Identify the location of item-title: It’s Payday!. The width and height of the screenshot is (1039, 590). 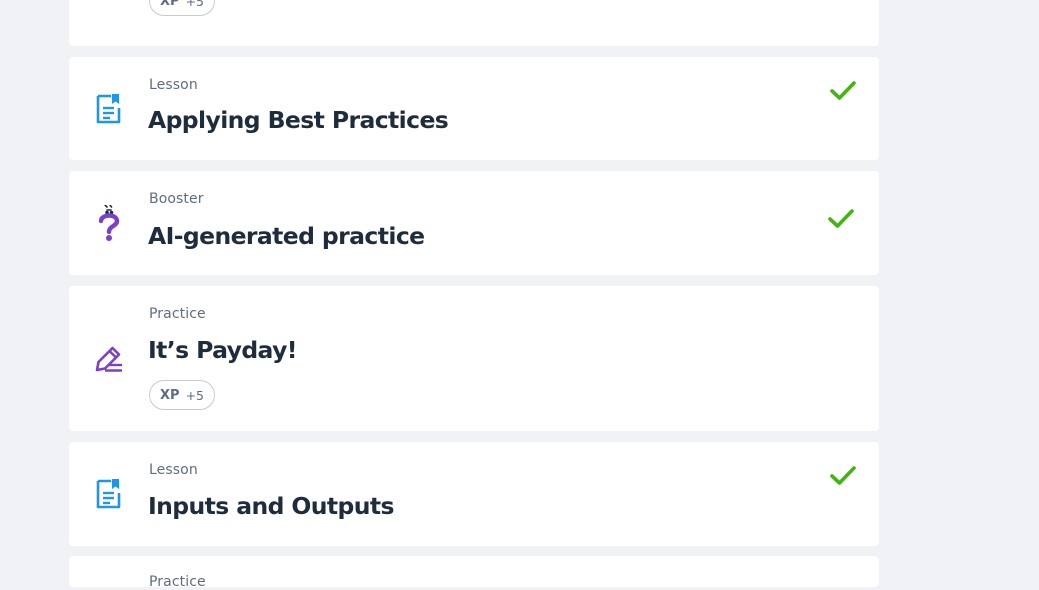
(223, 350).